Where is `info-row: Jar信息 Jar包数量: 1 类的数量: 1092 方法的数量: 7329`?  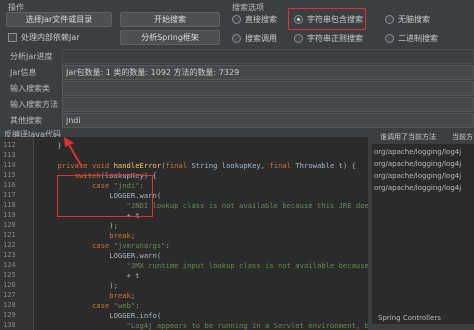
info-row: Jar信息 Jar包数量: 1 类的数量: 1092 方法的数量: 7329 is located at coordinates (237, 72).